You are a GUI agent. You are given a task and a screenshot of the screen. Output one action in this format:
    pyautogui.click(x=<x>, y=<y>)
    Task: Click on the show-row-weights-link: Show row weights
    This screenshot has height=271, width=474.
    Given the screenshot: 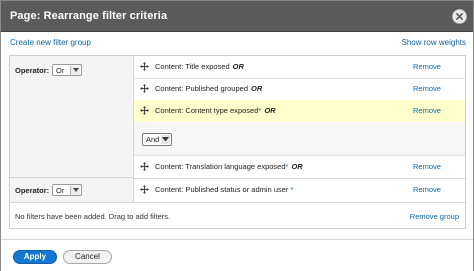 What is the action you would take?
    pyautogui.click(x=434, y=42)
    